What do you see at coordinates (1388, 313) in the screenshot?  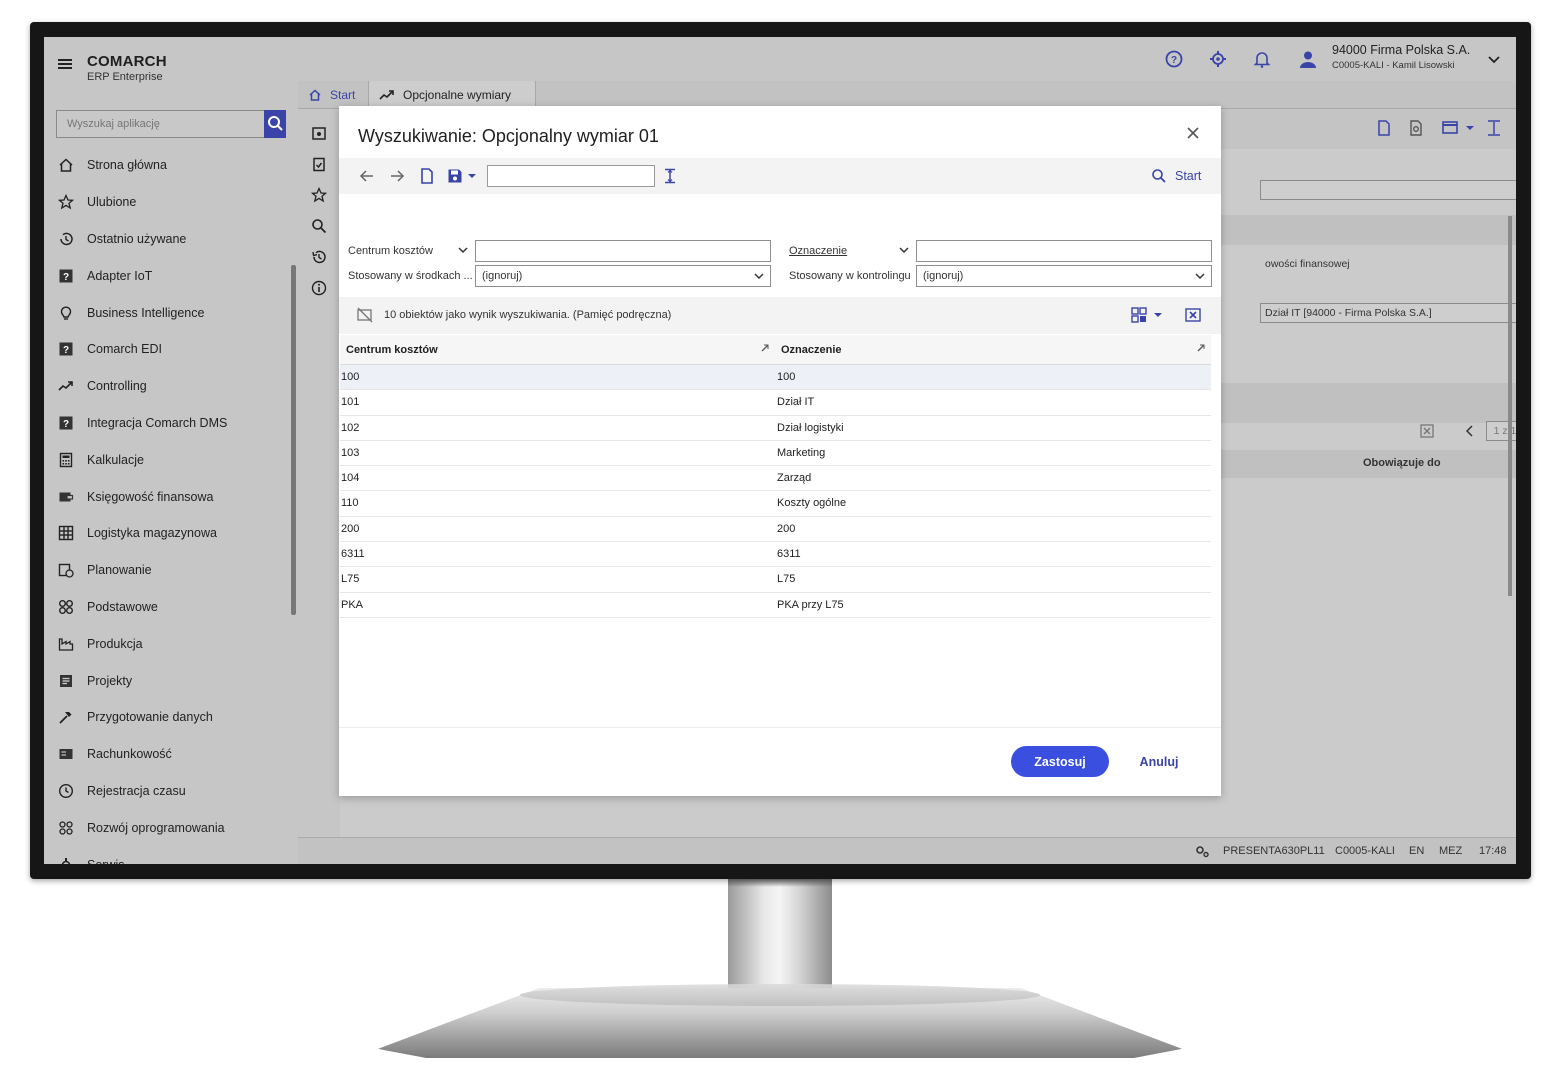 I see `background-field-department: Dział IT [94000 - Firma Polska S.A.]` at bounding box center [1388, 313].